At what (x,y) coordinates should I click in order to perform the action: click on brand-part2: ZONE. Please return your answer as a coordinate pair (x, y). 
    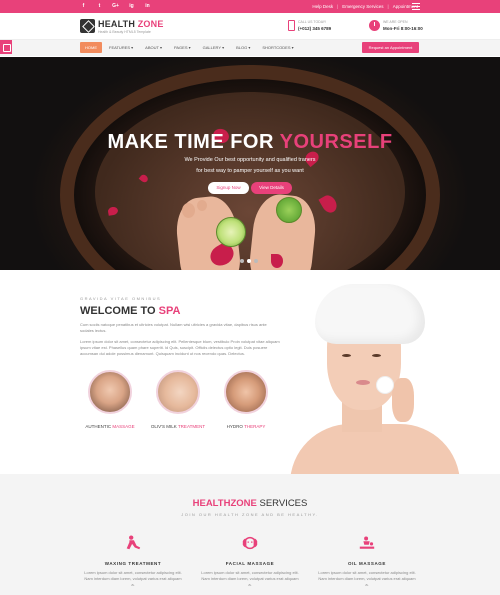
    Looking at the image, I should click on (150, 24).